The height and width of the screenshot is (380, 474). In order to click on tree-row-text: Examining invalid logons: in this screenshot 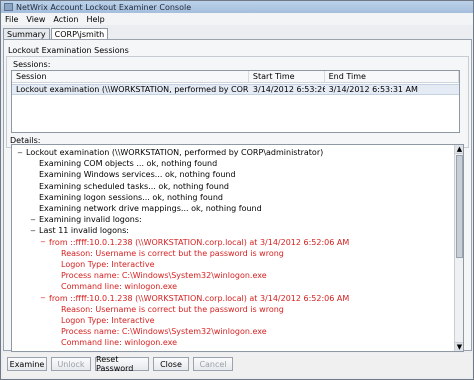, I will do `click(90, 220)`.